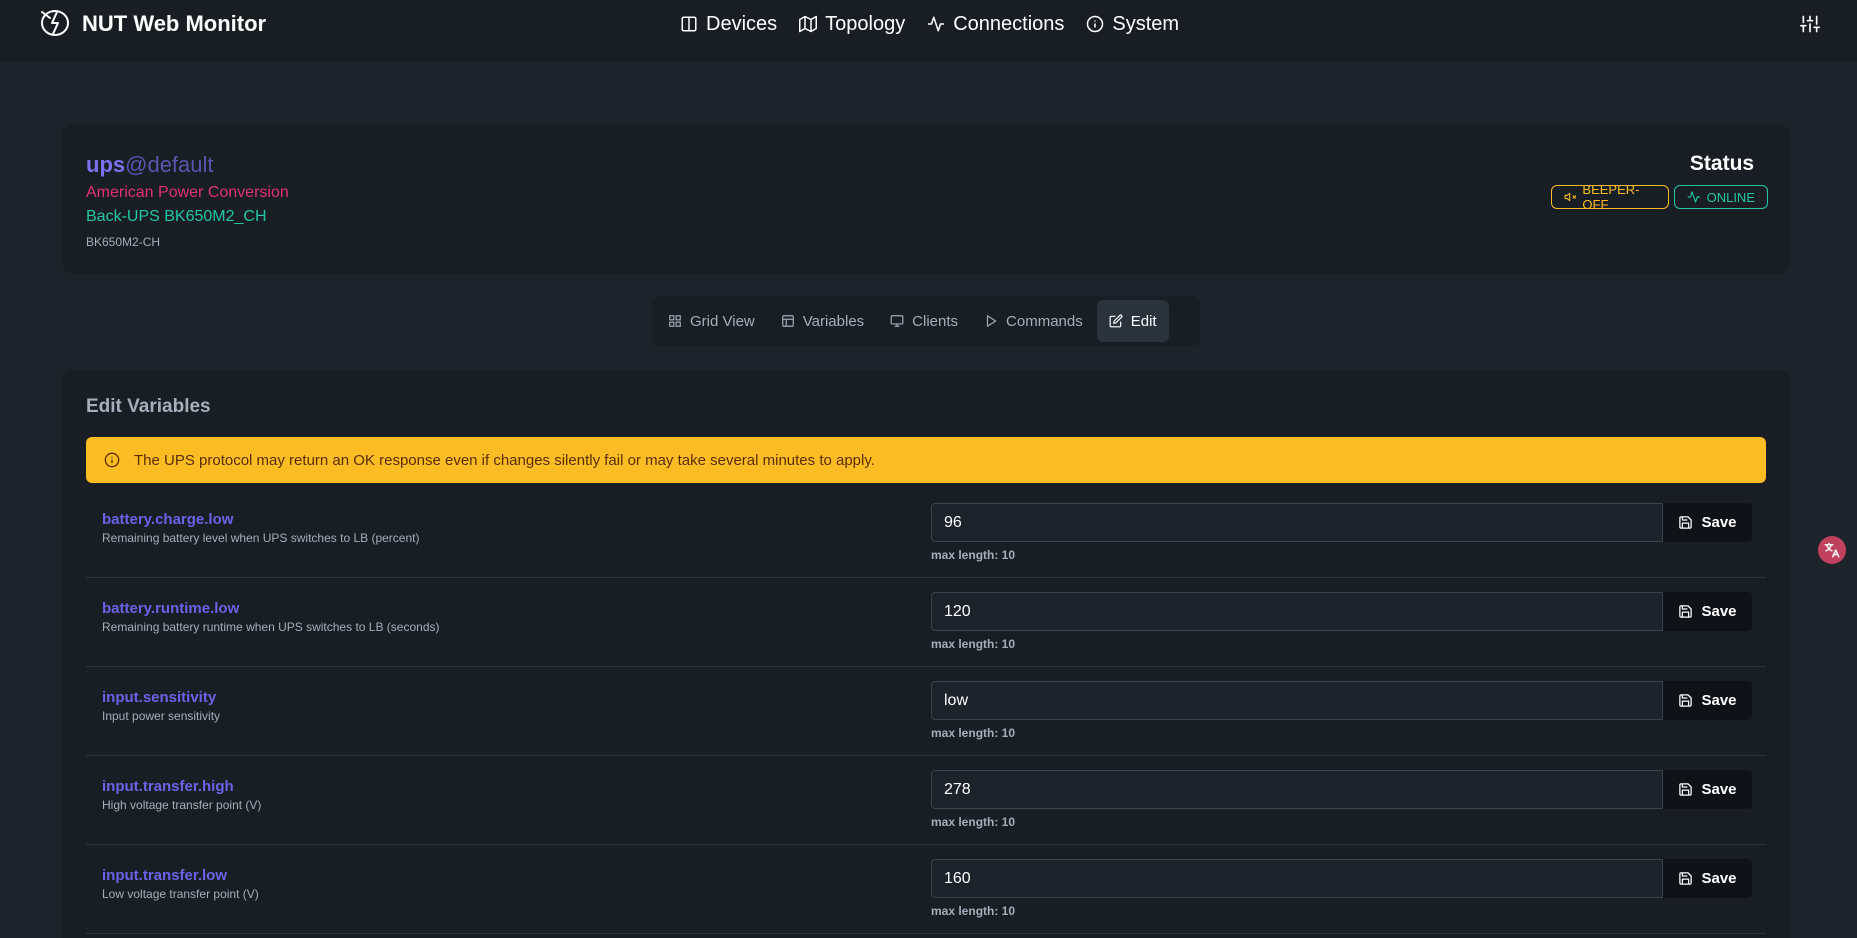 This screenshot has height=938, width=1857. I want to click on nav-links: Devices Topology Connections System, so click(929, 24).